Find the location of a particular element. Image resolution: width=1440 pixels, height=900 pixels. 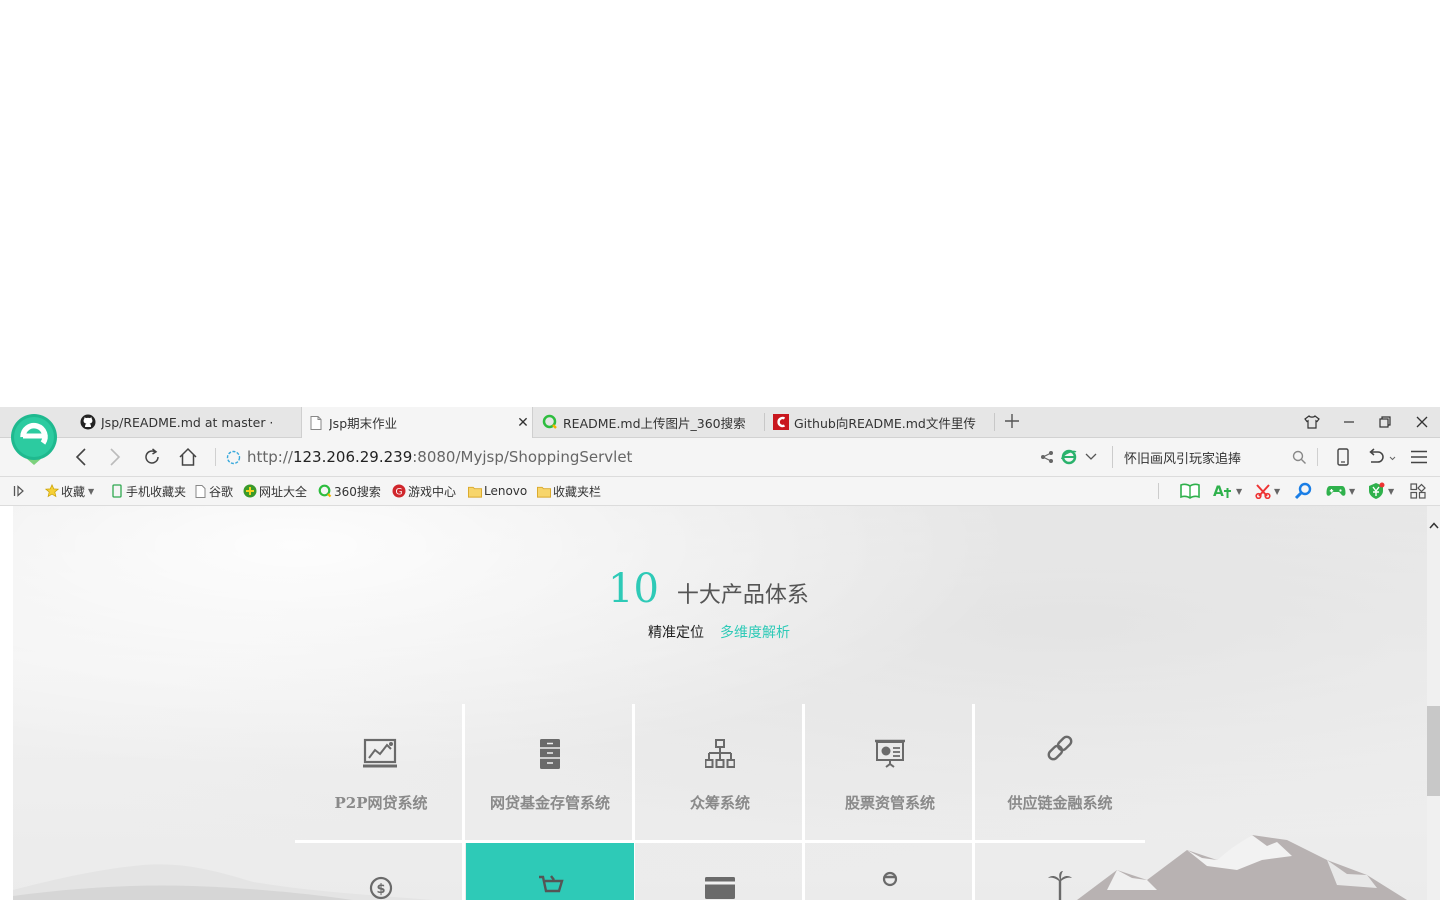

product-label: 供应链金融系统 is located at coordinates (1060, 803).